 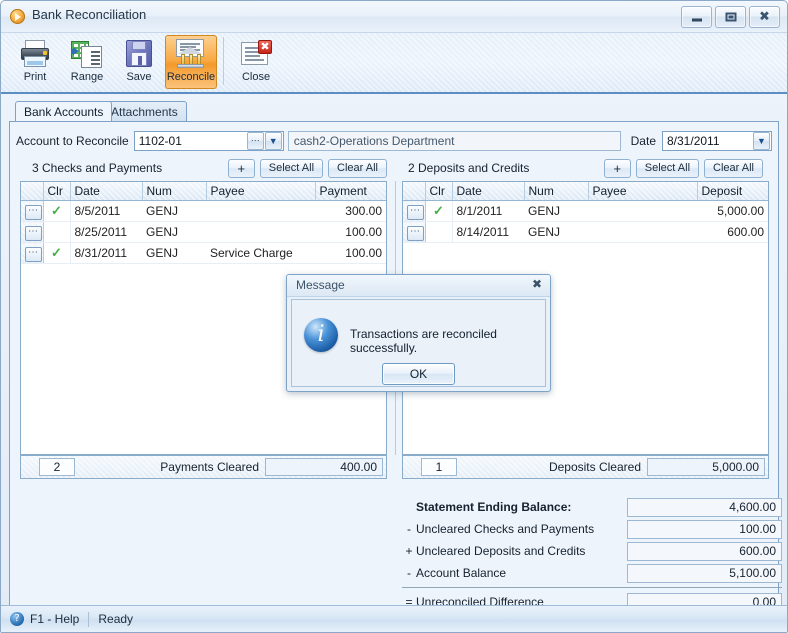 I want to click on deposits-clear-all-button: Clear All, so click(x=733, y=168).